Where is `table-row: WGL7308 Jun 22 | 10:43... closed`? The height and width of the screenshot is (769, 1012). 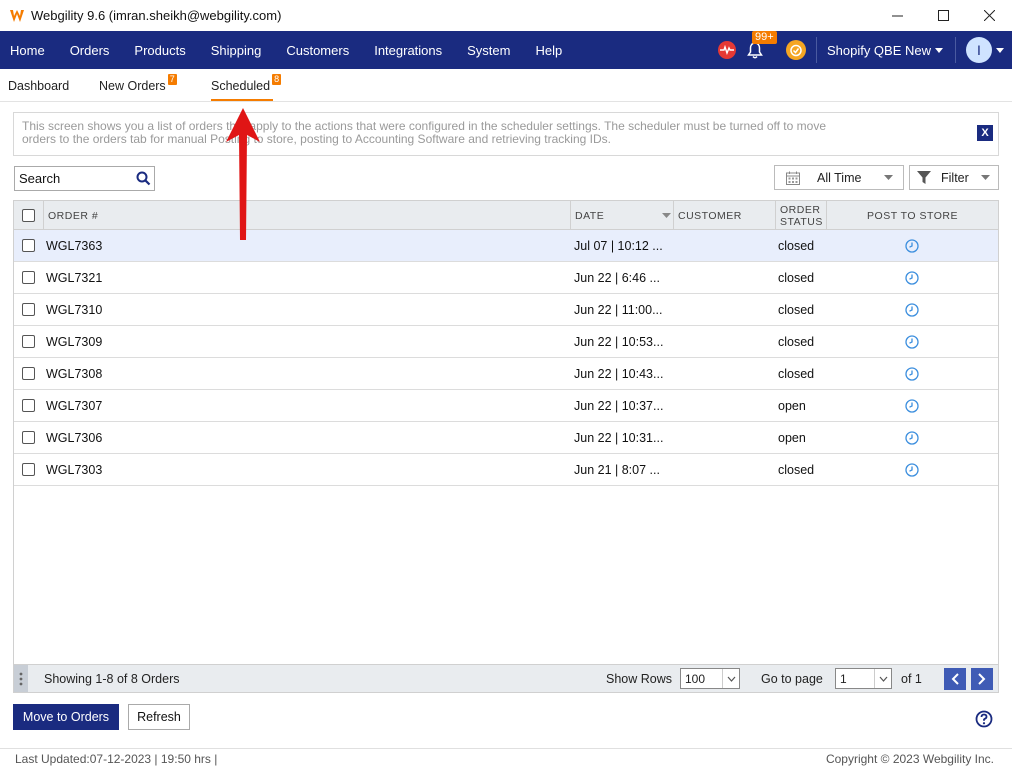 table-row: WGL7308 Jun 22 | 10:43... closed is located at coordinates (506, 374).